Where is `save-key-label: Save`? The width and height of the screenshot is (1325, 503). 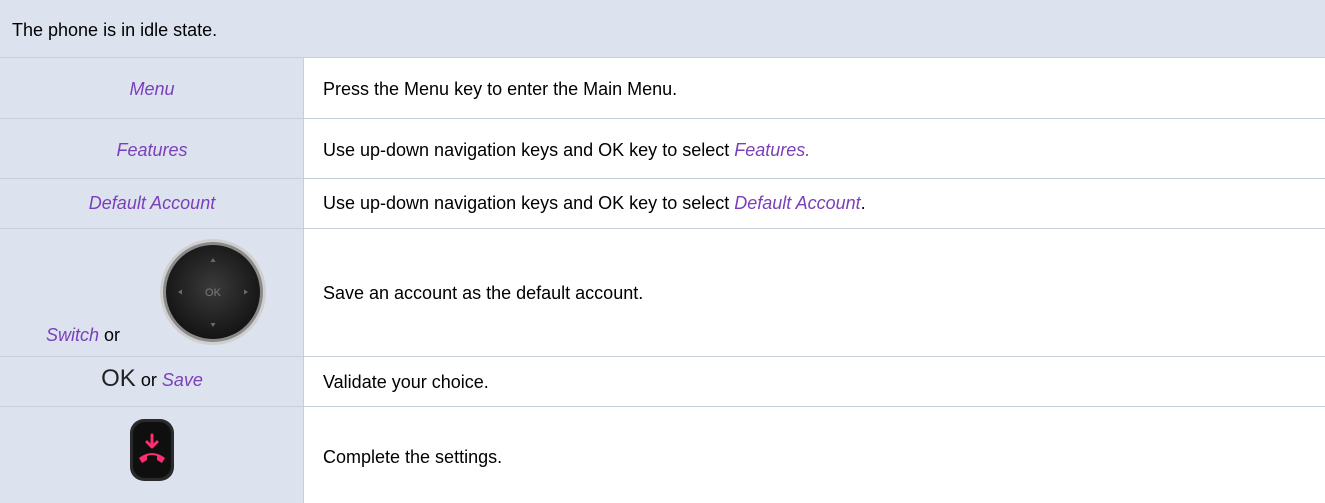 save-key-label: Save is located at coordinates (182, 380).